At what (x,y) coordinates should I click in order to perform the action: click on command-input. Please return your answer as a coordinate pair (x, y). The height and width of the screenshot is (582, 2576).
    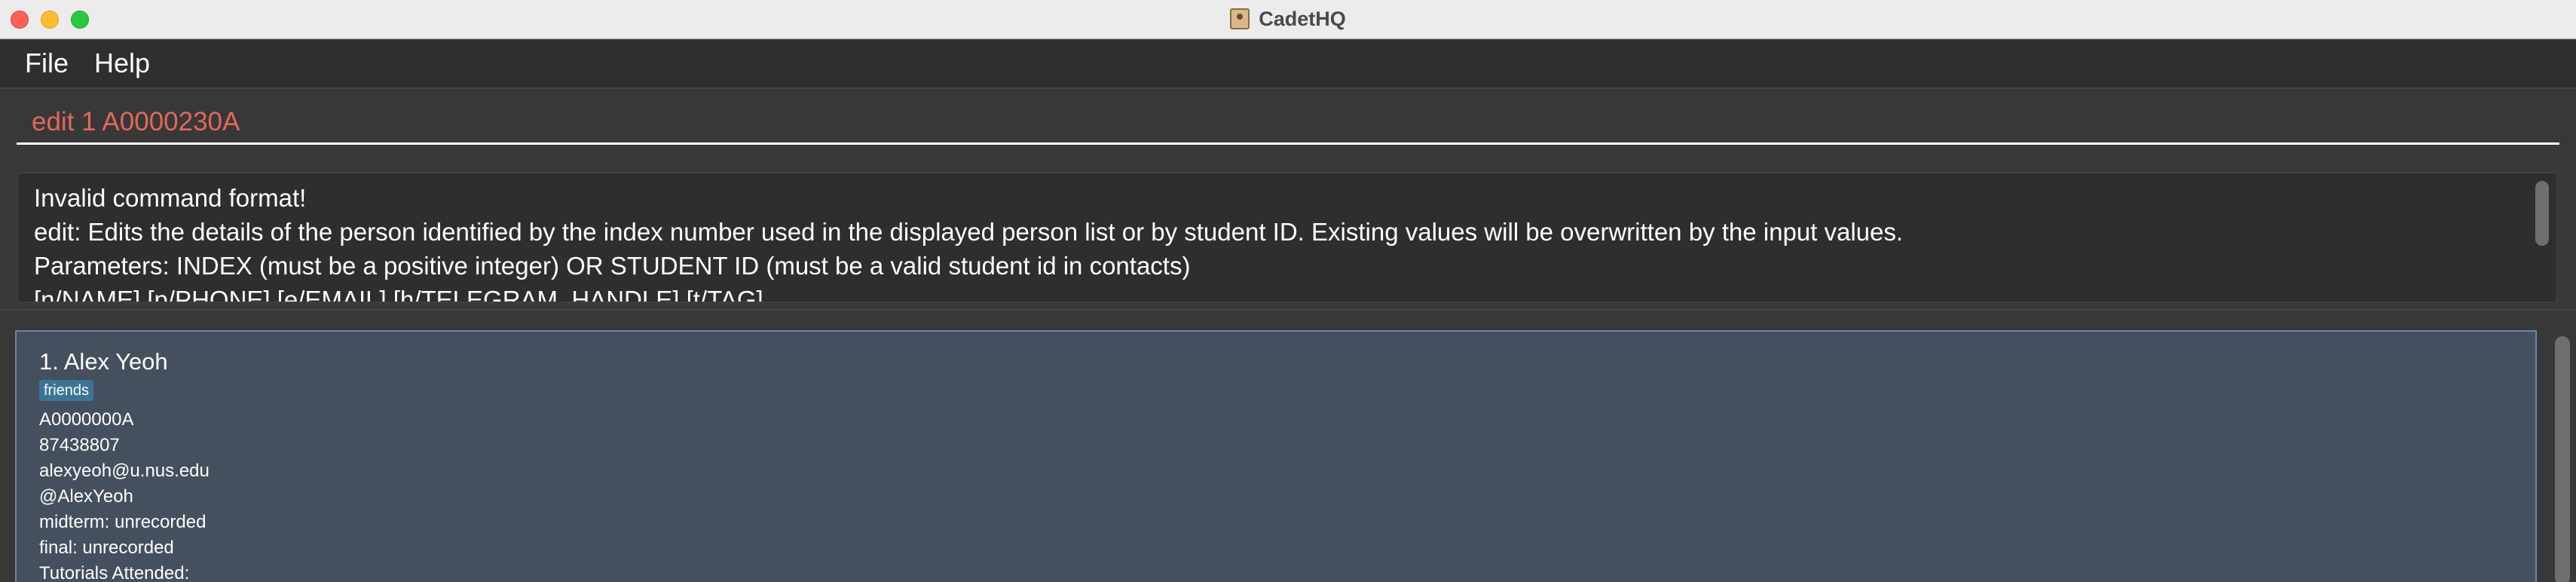
    Looking at the image, I should click on (1288, 123).